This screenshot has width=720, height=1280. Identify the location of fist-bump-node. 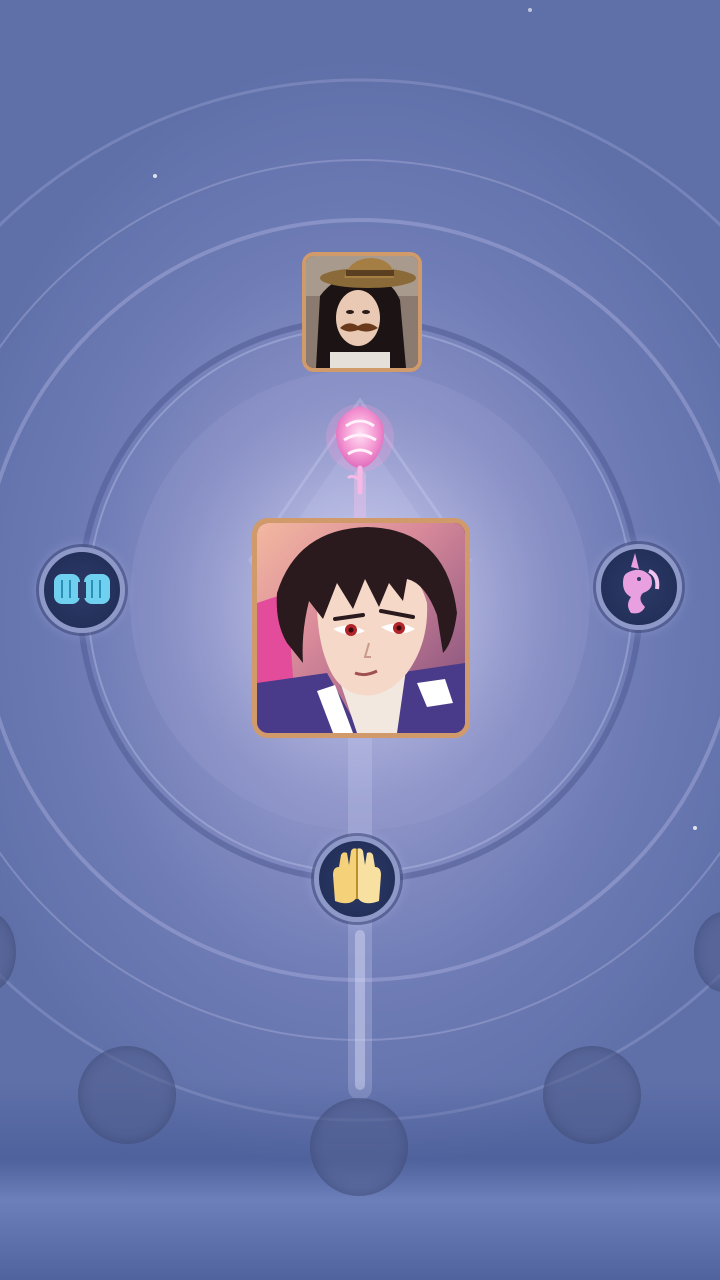
(82, 590).